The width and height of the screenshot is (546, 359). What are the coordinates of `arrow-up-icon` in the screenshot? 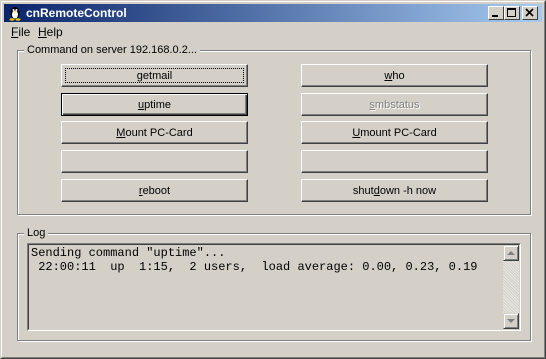 It's located at (511, 253).